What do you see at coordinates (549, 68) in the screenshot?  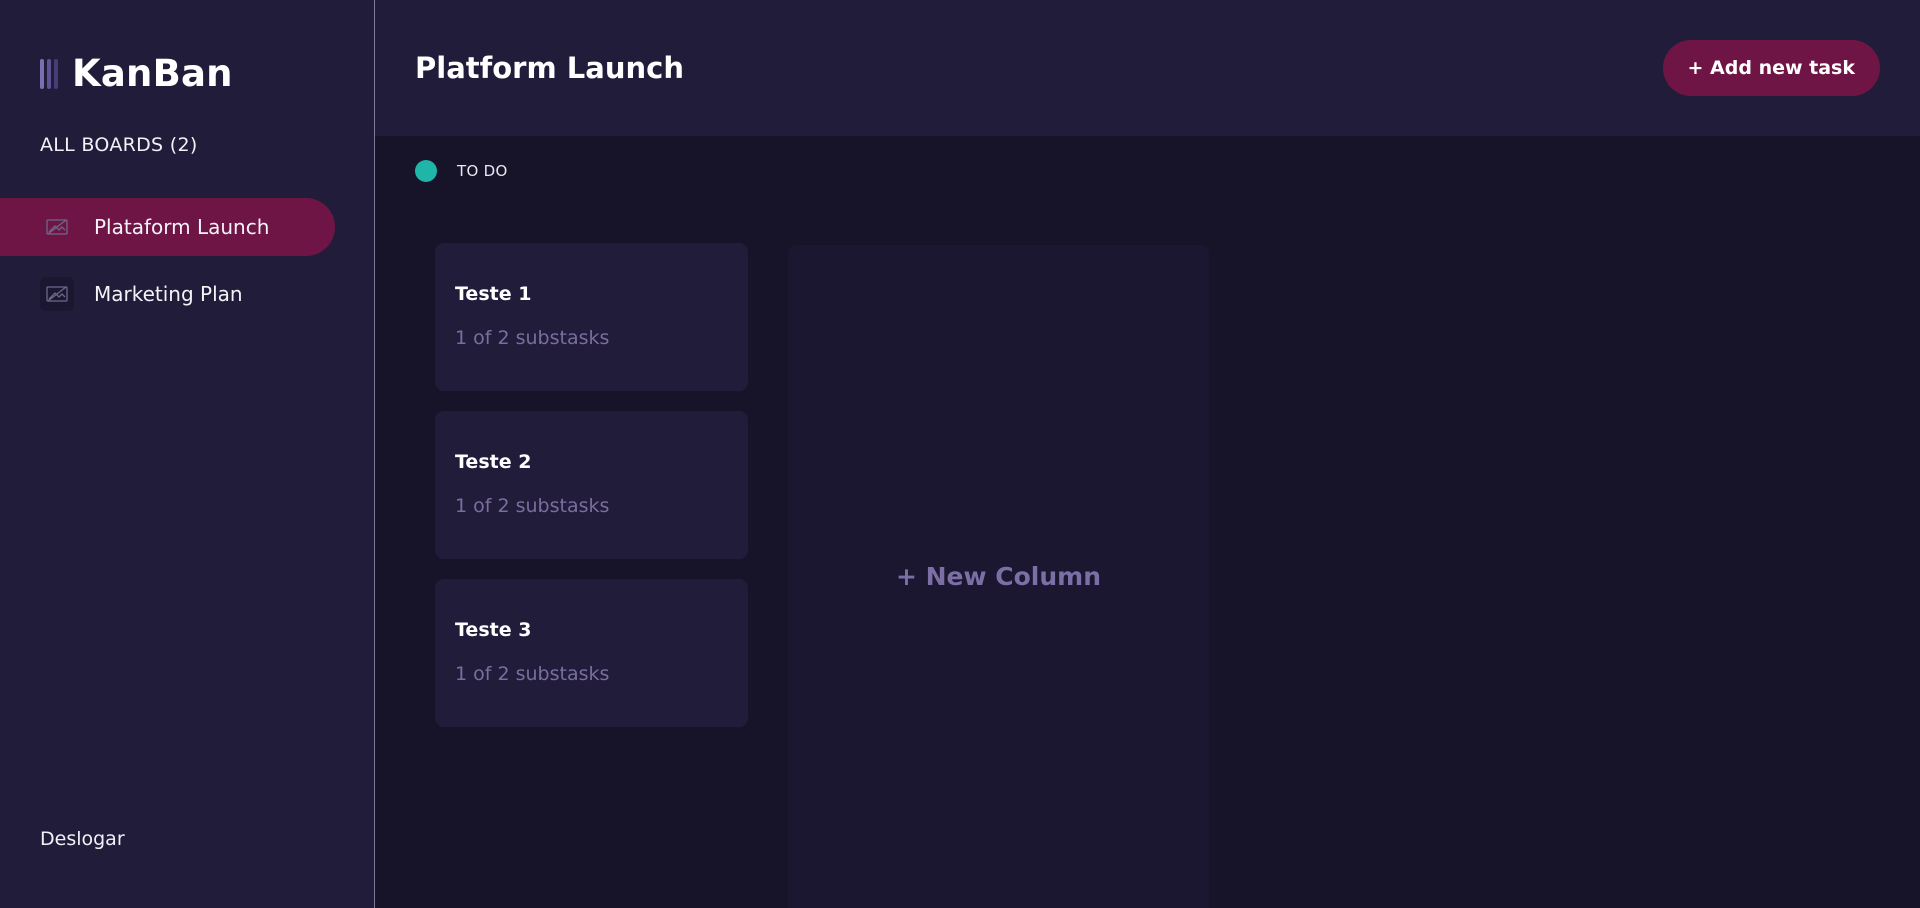 I see `page-title: Platform Launch` at bounding box center [549, 68].